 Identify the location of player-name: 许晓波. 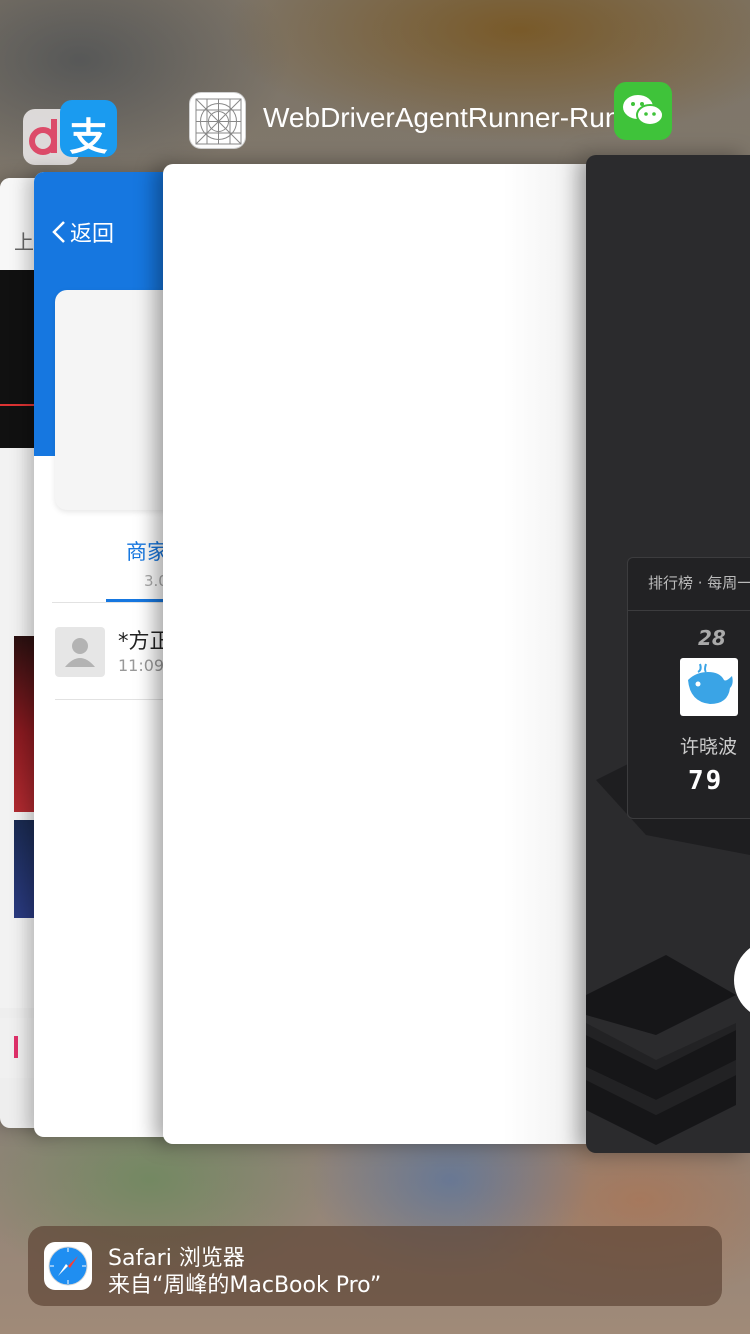
(709, 747).